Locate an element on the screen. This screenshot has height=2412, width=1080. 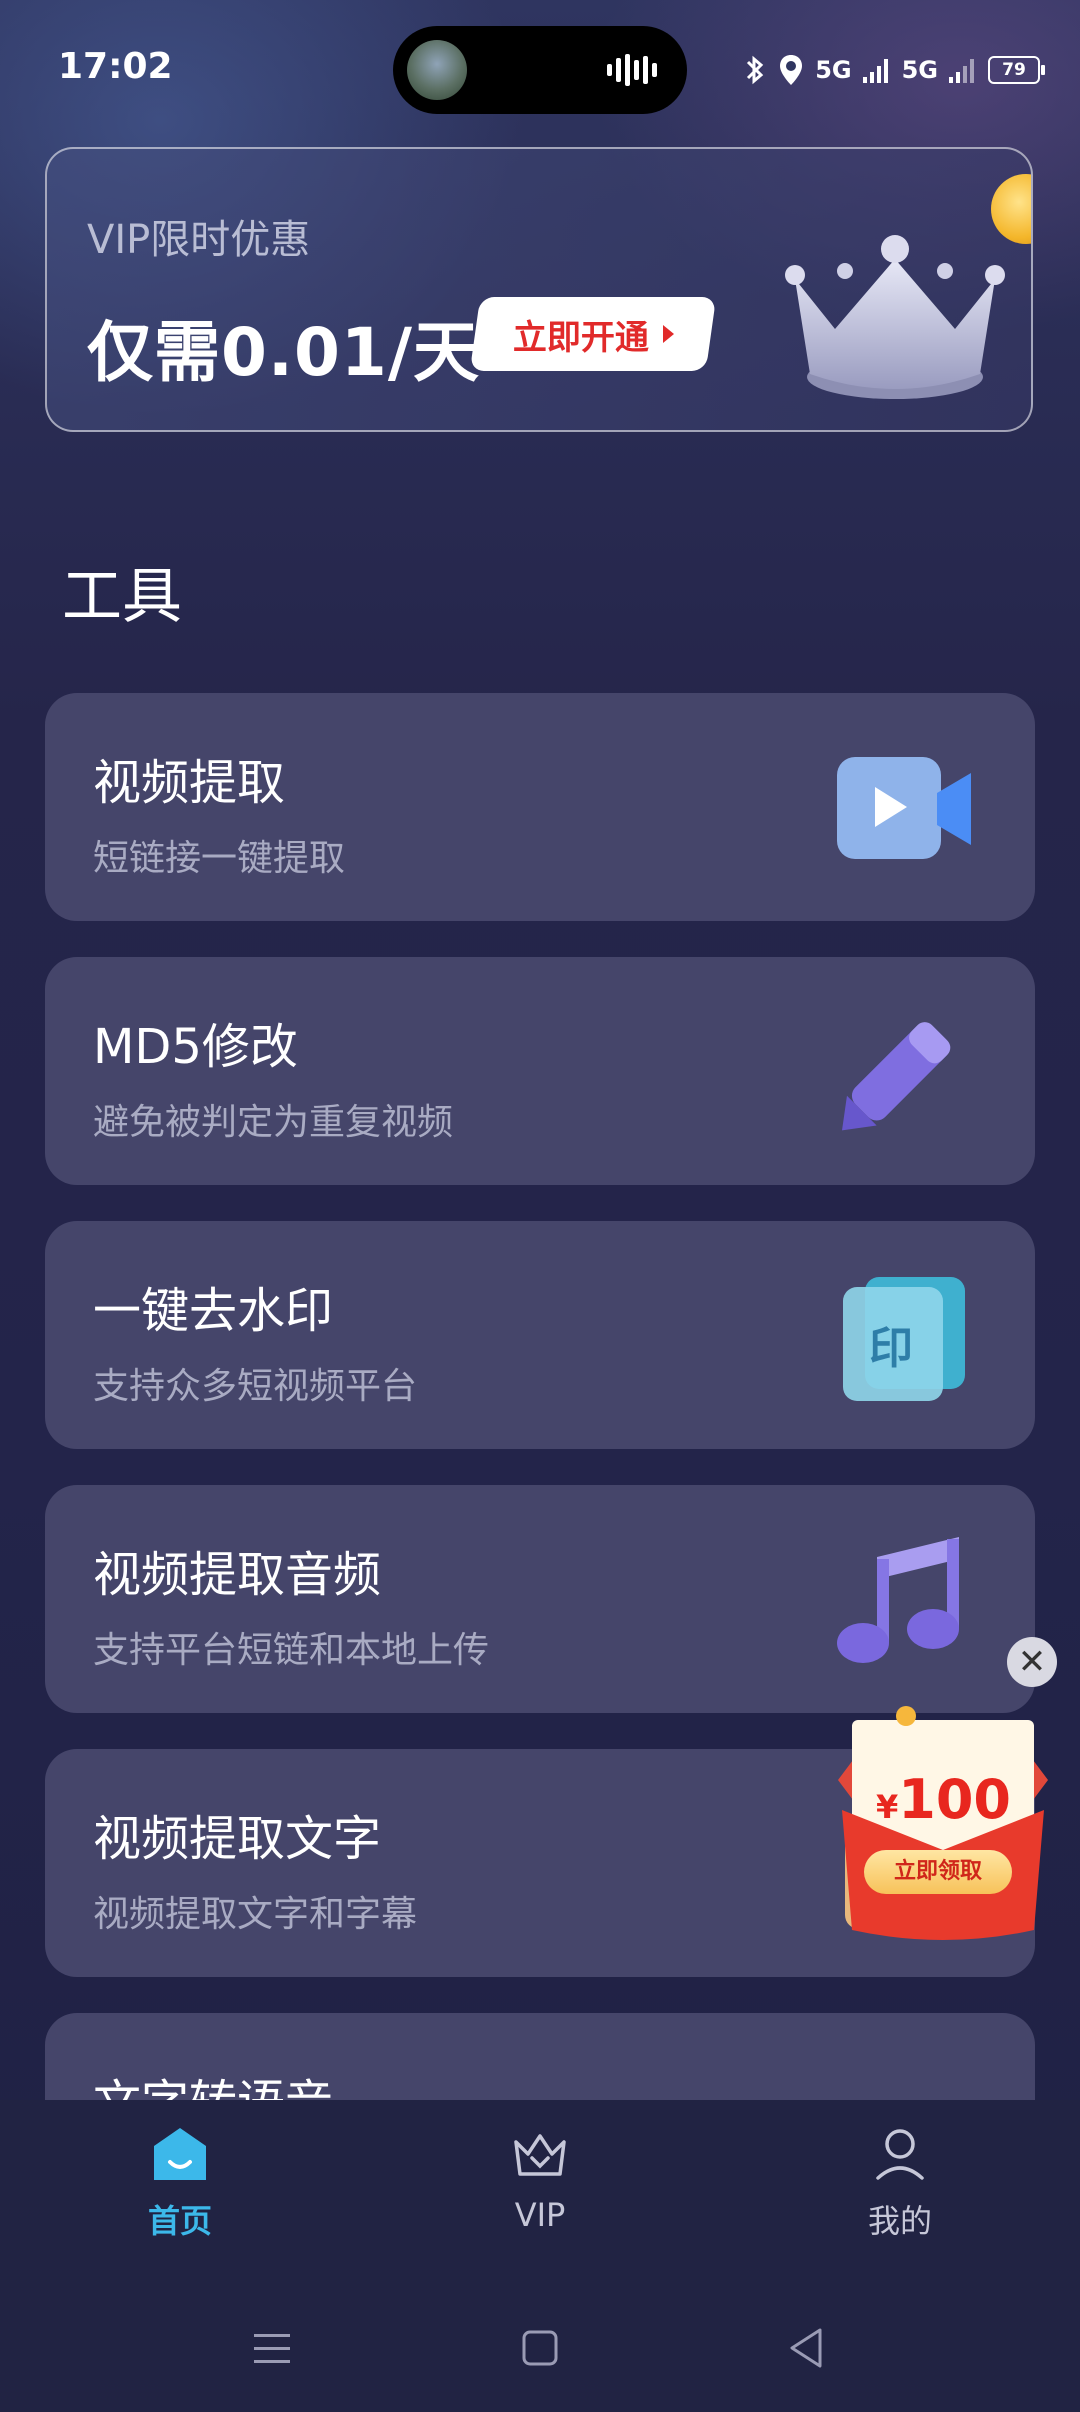
red-packet-promo: ¥100 立即领取 is located at coordinates (943, 1825).